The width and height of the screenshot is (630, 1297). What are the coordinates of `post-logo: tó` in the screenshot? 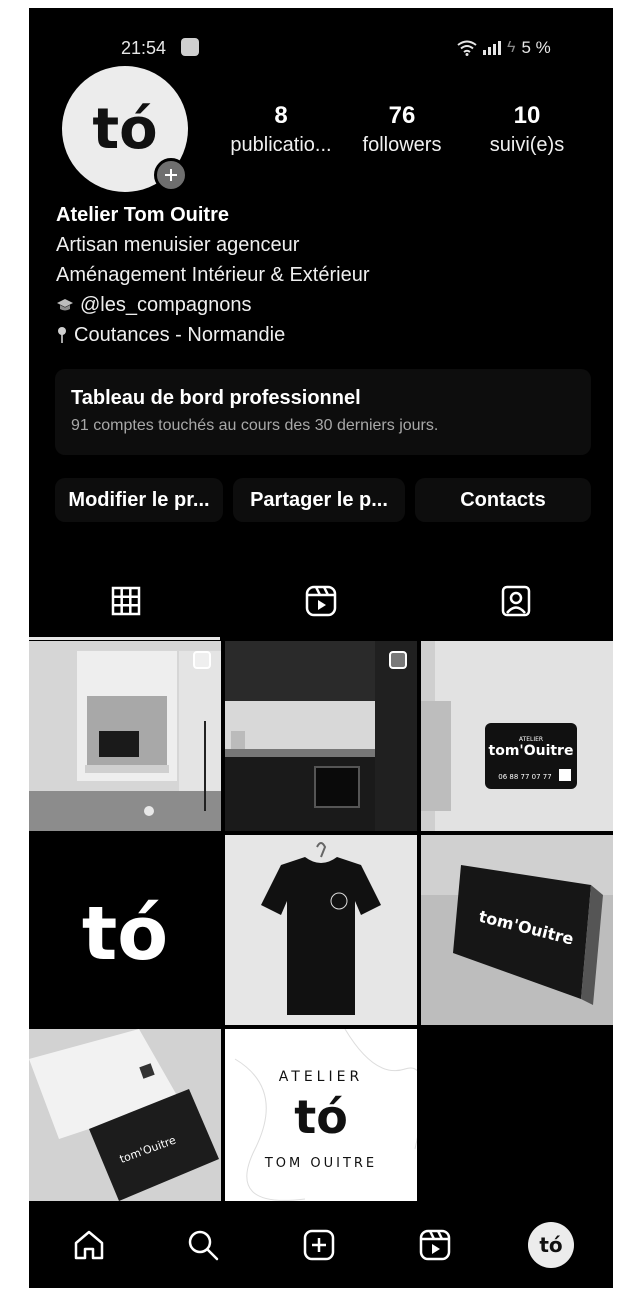 It's located at (125, 930).